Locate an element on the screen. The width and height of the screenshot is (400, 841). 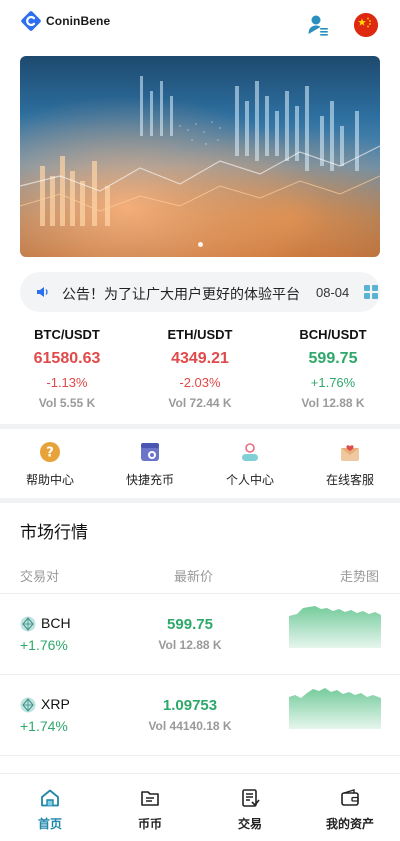
tab-label: 首页 is located at coordinates (49, 824).